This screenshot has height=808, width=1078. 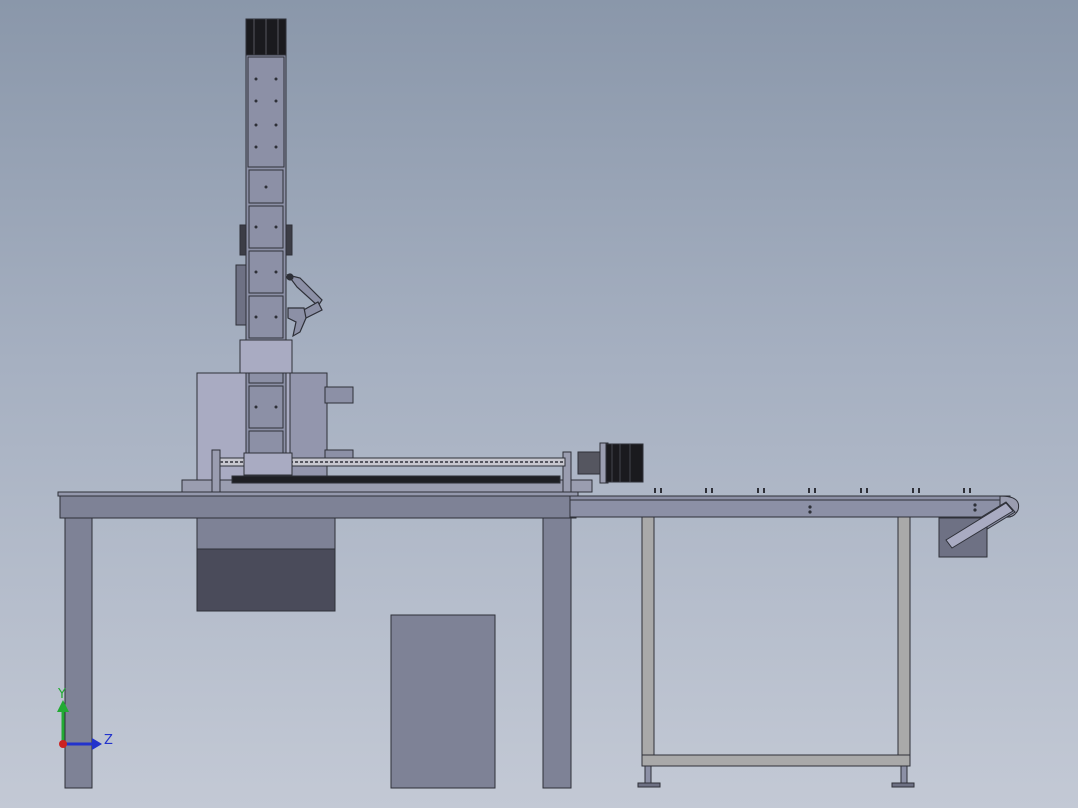 What do you see at coordinates (78, 653) in the screenshot?
I see `table-leg-left` at bounding box center [78, 653].